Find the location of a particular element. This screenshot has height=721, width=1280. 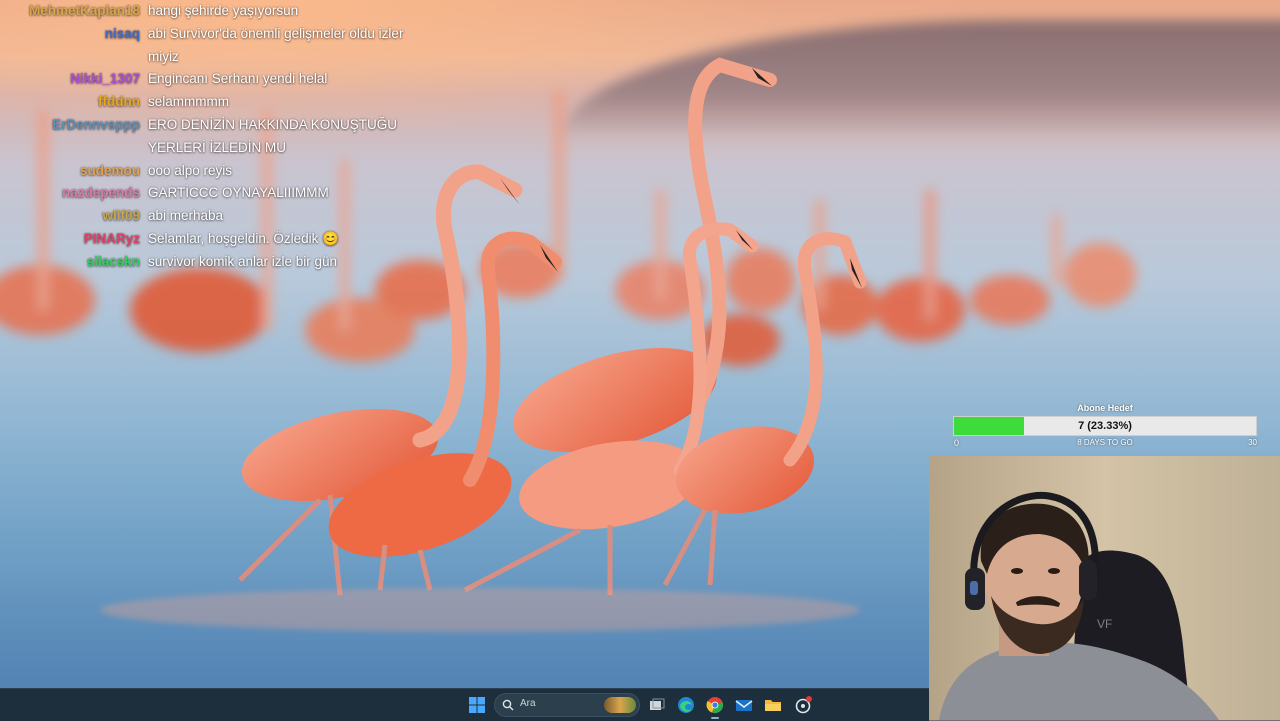

chat-message: nazdepends GARTİCCC OYNAYALIIIMMM is located at coordinates (220, 193).